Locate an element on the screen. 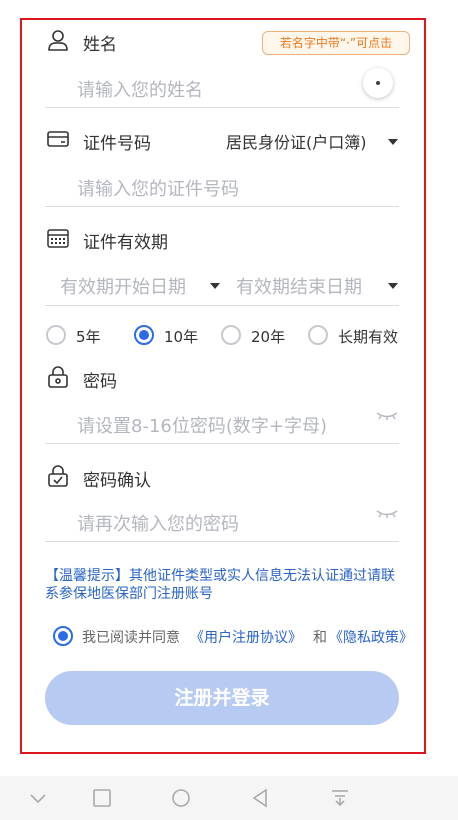  id-number-input: 请输入您的证件号码 is located at coordinates (158, 188).